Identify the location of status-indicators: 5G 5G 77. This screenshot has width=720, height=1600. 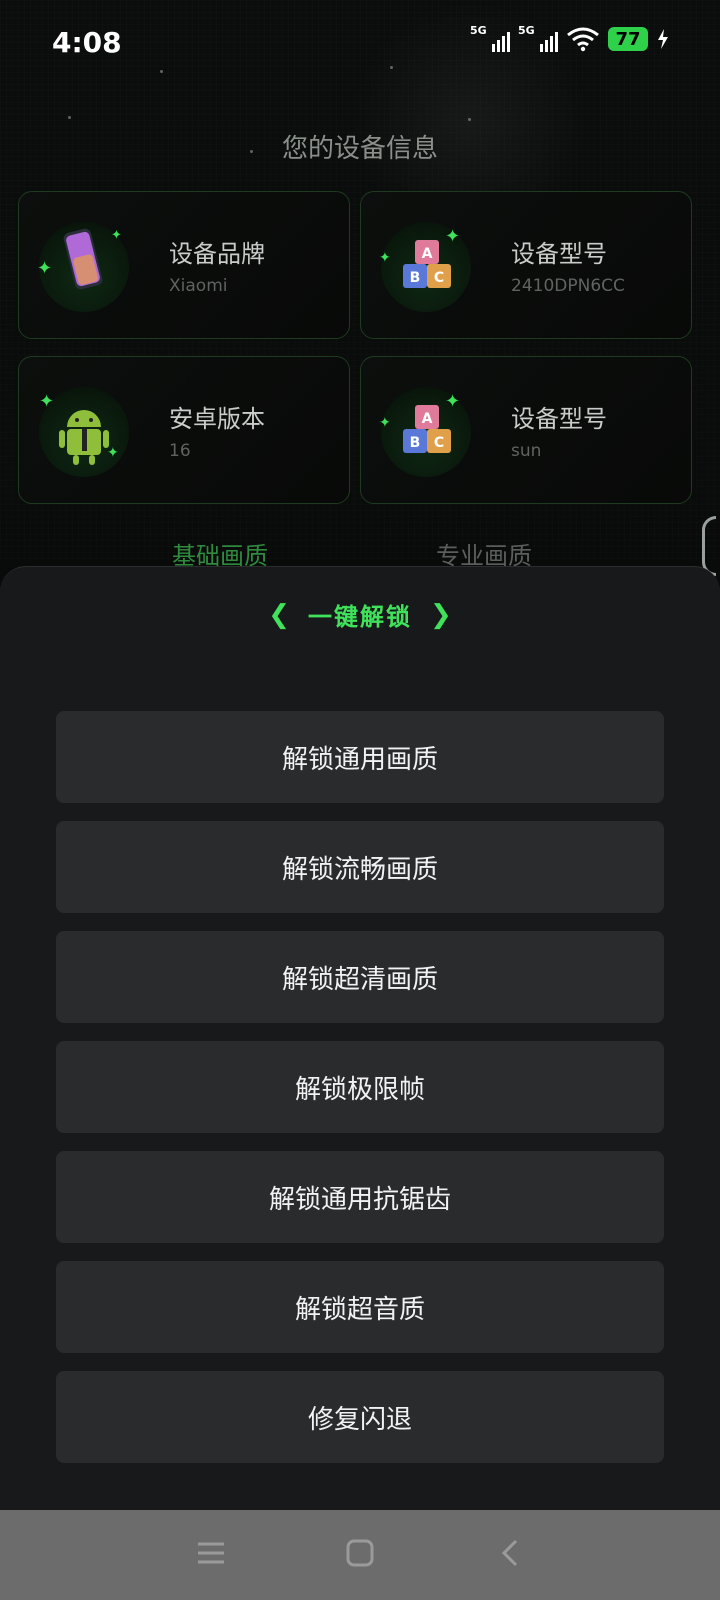
(570, 39).